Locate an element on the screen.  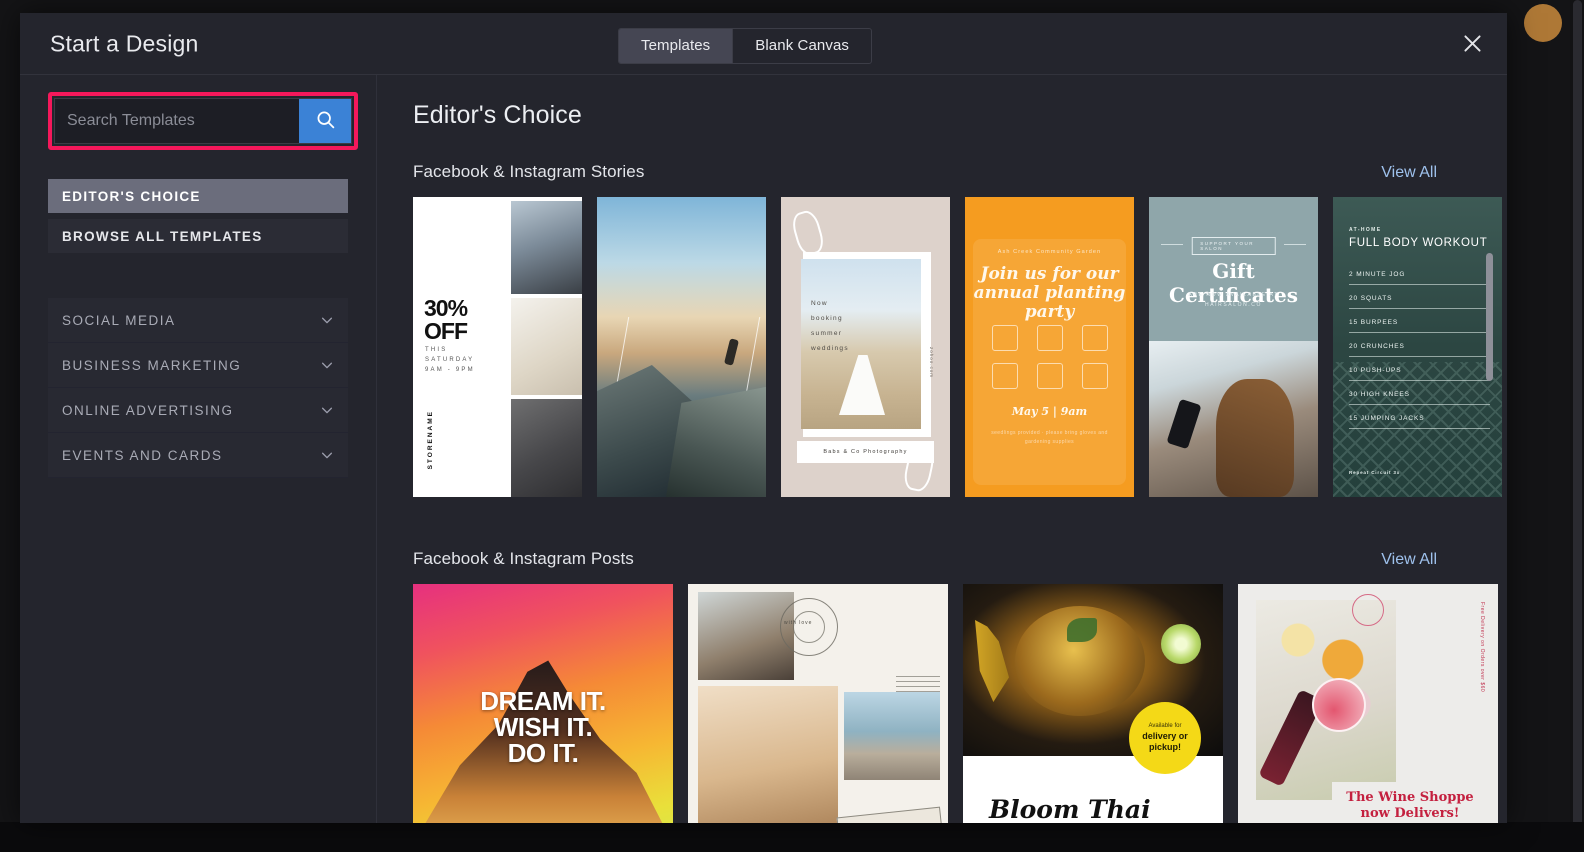
status-badge: Available for delivery or pickup! is located at coordinates (1165, 738).